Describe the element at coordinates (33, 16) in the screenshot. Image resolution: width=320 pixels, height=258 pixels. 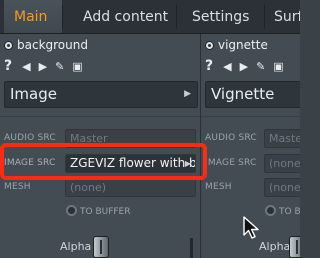
I see `tab-main: Main` at that location.